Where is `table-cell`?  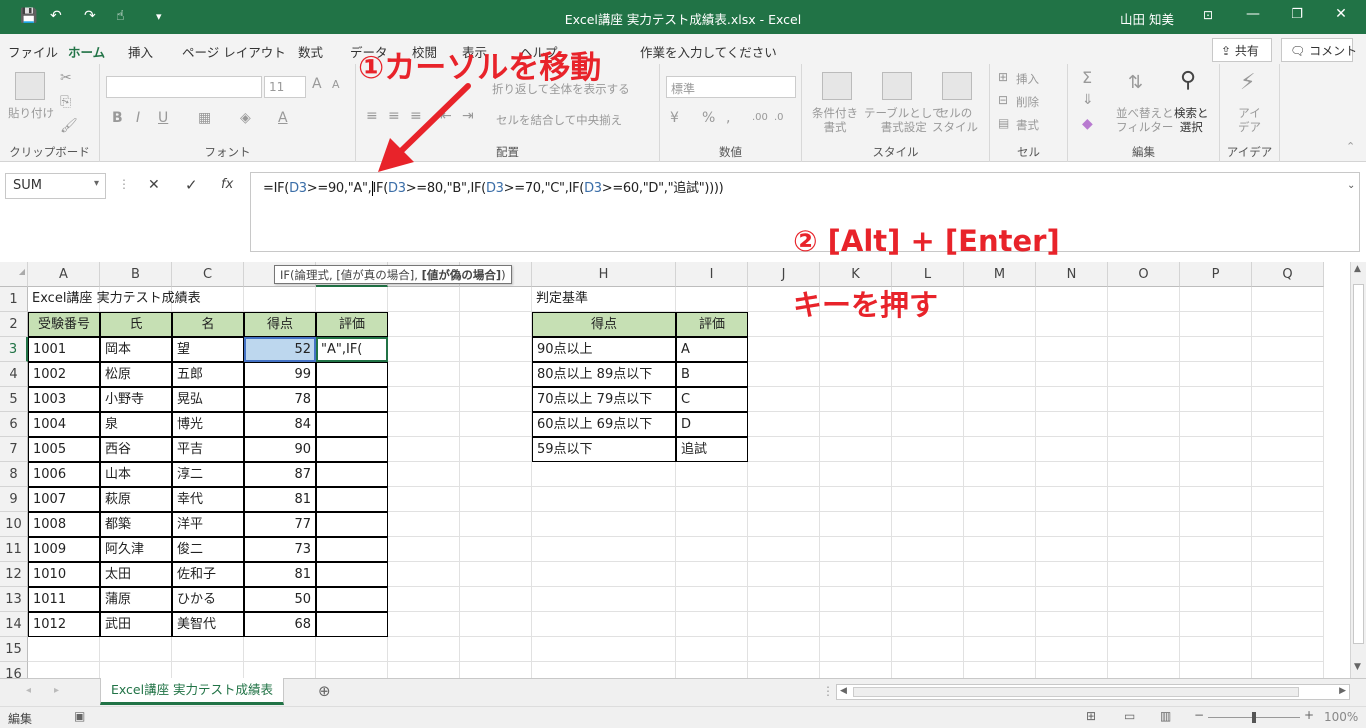 table-cell is located at coordinates (352, 399).